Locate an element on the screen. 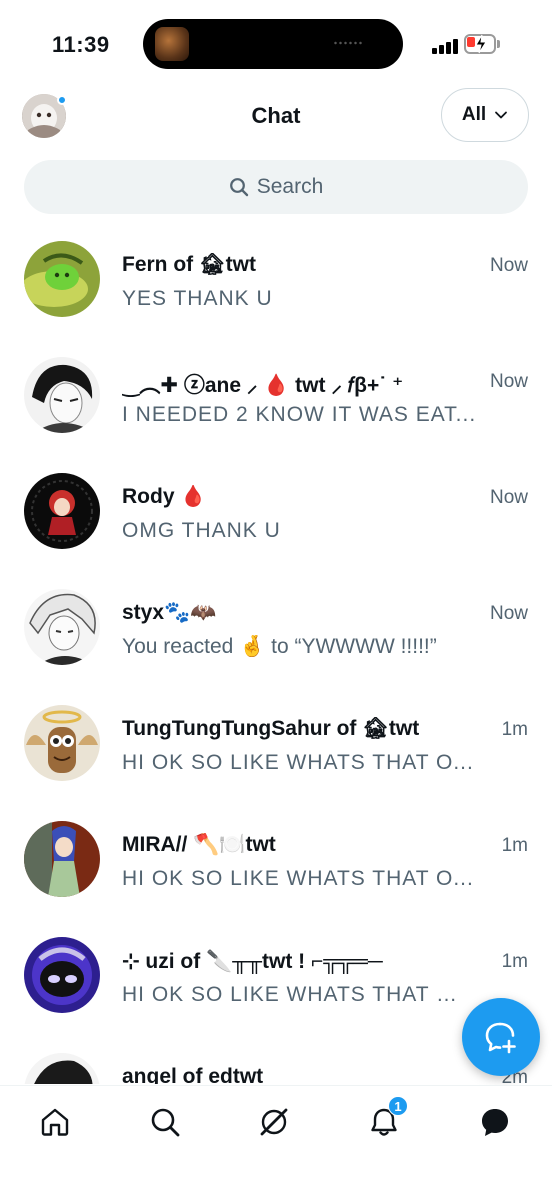 The height and width of the screenshot is (1200, 552). status-time: 11:39 is located at coordinates (81, 44).